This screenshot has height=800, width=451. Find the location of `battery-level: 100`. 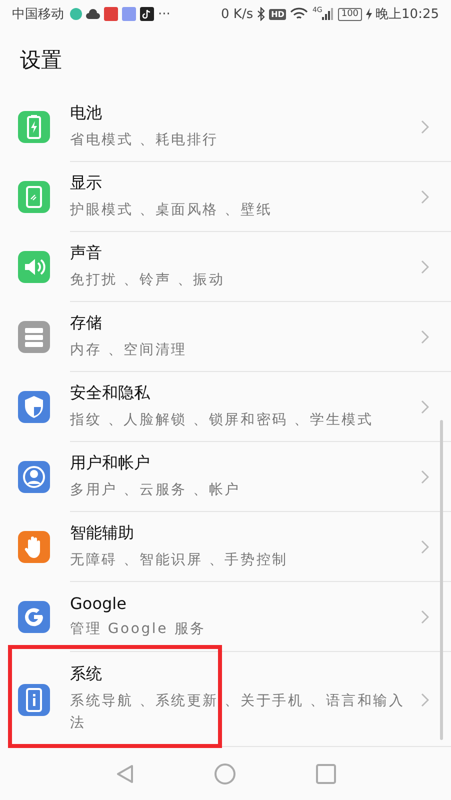

battery-level: 100 is located at coordinates (350, 14).